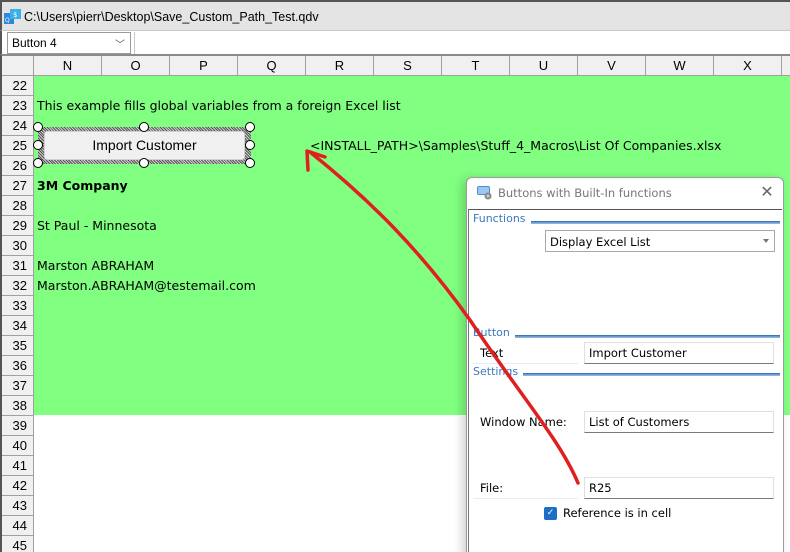  What do you see at coordinates (144, 127) in the screenshot?
I see `resize-handle-top` at bounding box center [144, 127].